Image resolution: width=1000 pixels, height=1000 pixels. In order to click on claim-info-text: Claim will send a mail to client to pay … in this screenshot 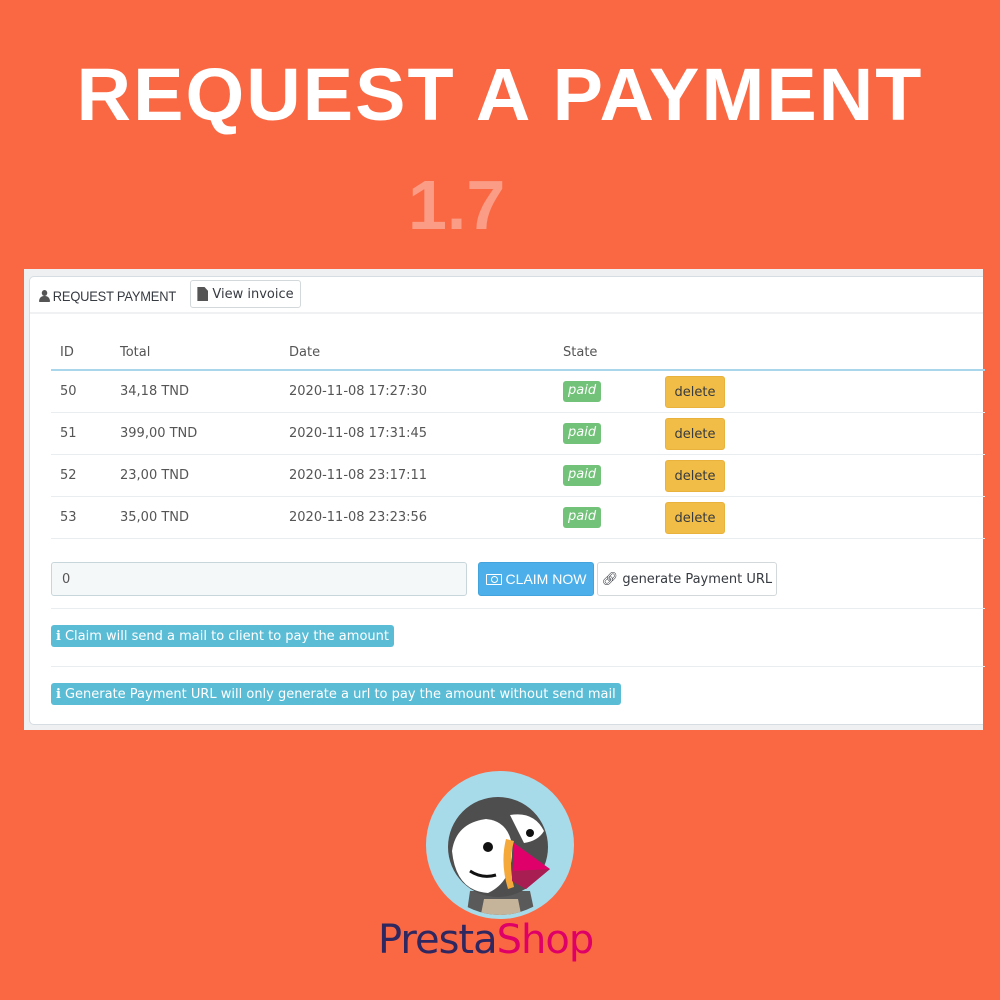, I will do `click(226, 636)`.